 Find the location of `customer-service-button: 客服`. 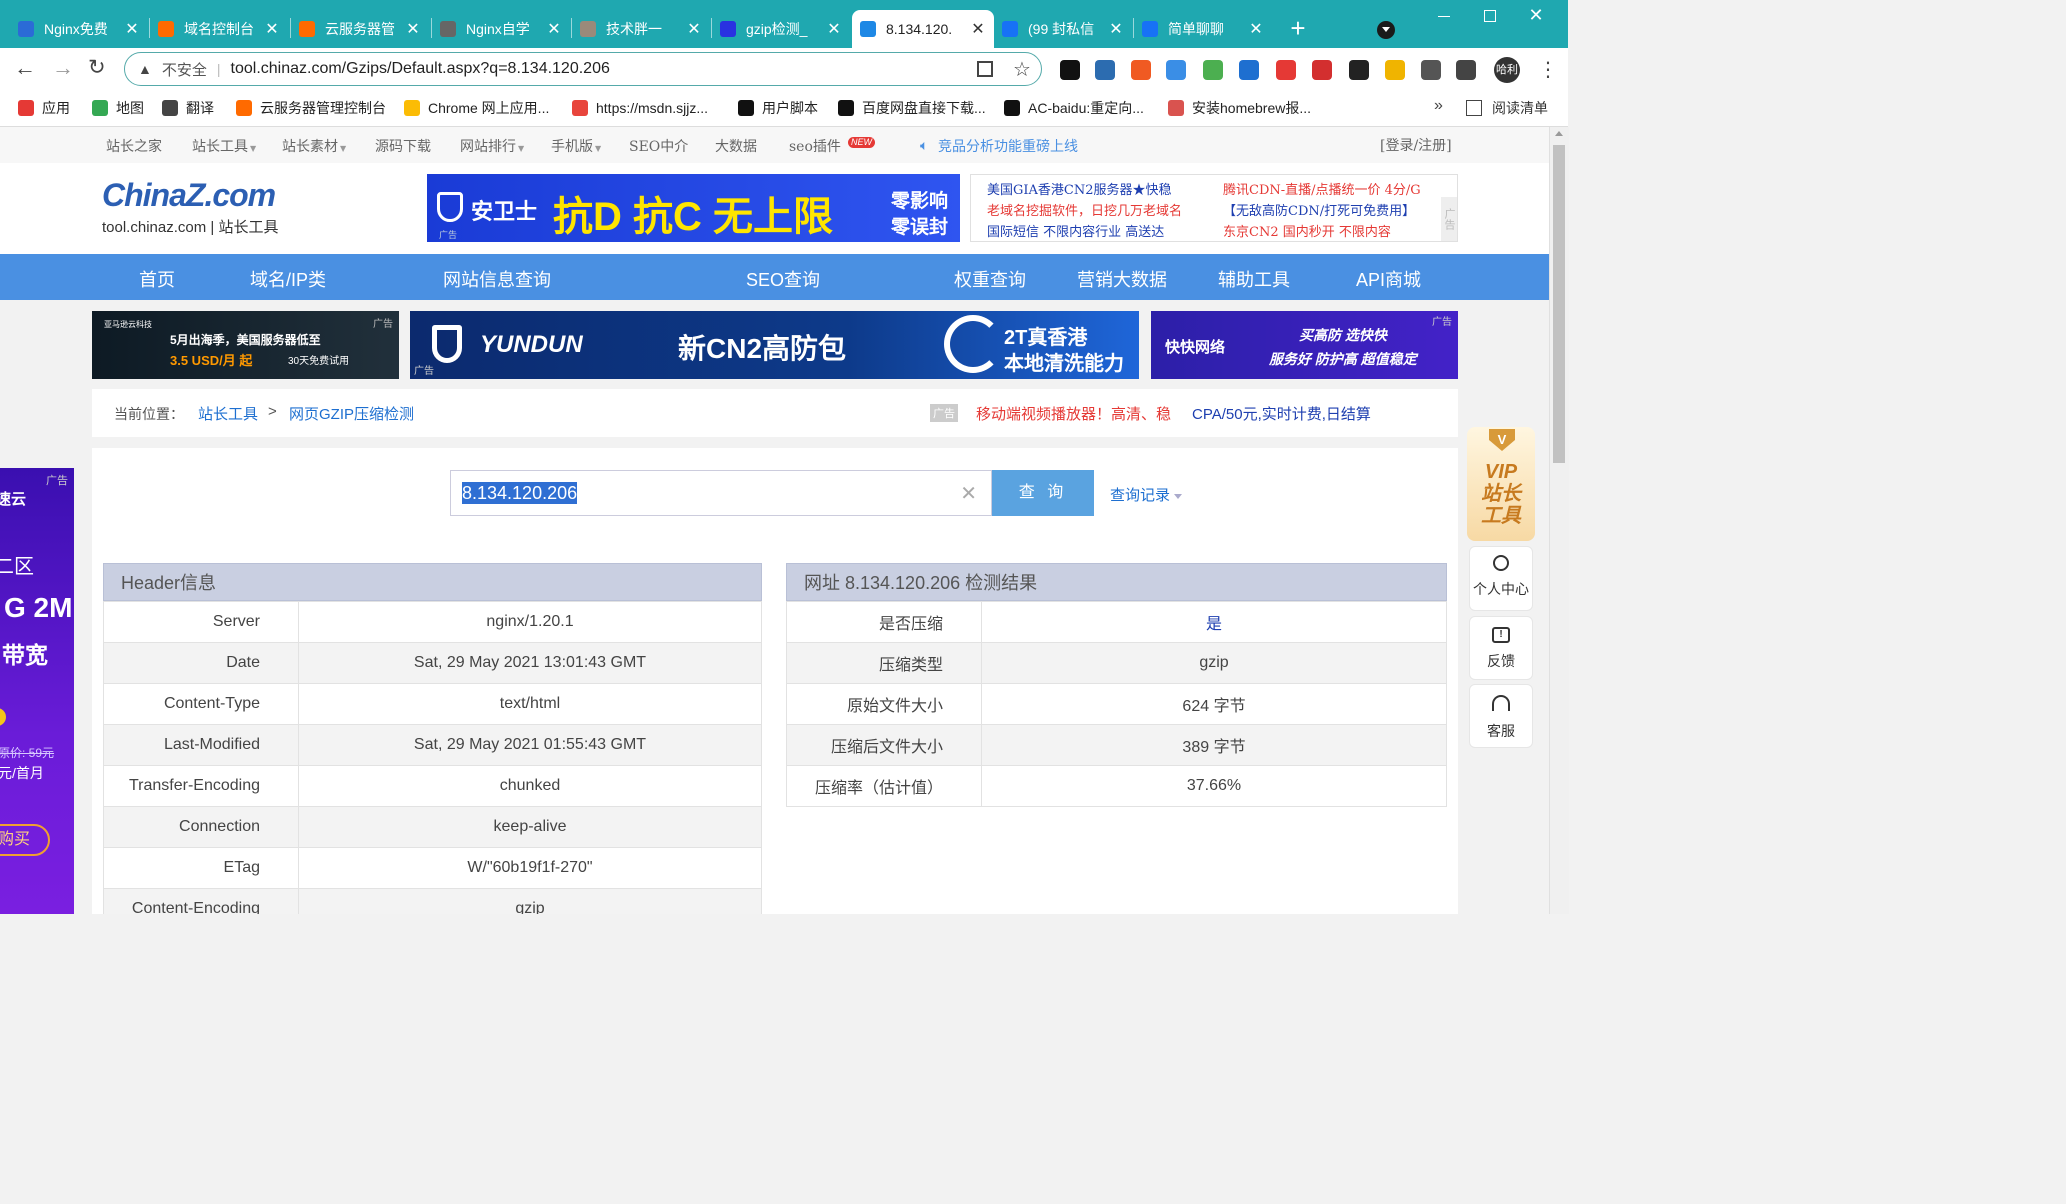

customer-service-button: 客服 is located at coordinates (1501, 716).